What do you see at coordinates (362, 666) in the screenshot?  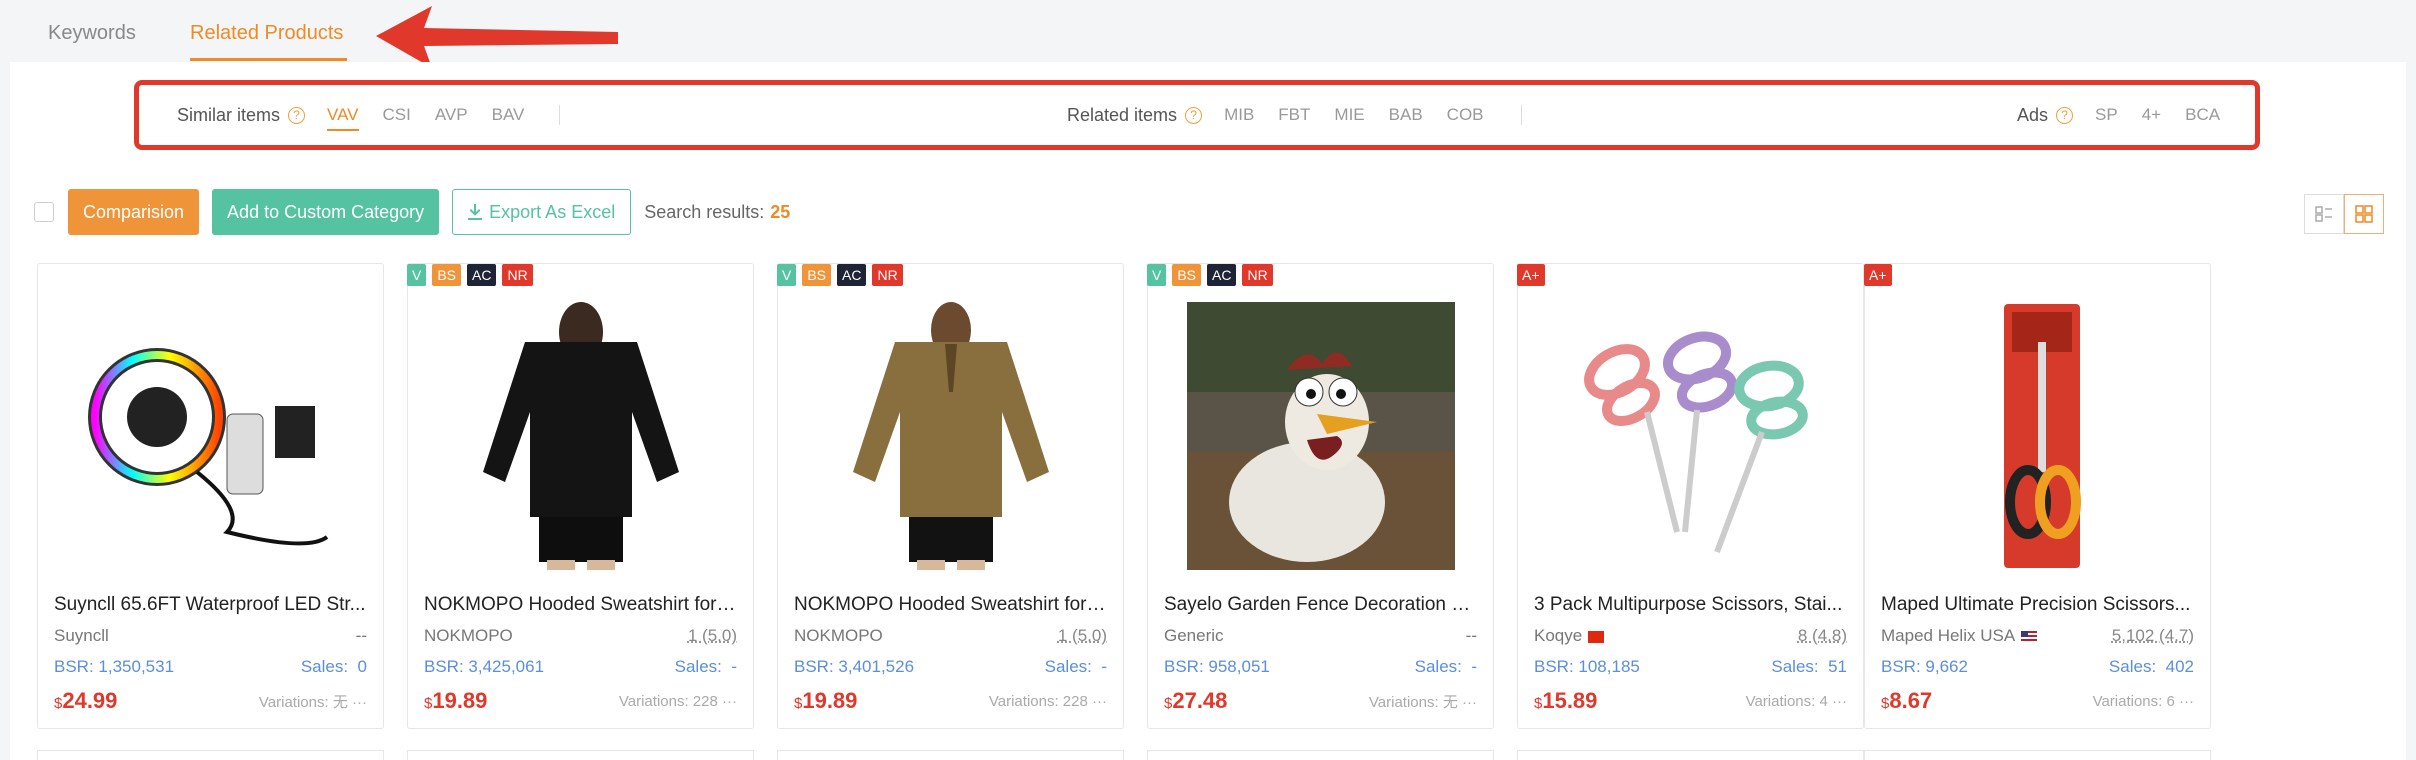 I see `sales-value: 0` at bounding box center [362, 666].